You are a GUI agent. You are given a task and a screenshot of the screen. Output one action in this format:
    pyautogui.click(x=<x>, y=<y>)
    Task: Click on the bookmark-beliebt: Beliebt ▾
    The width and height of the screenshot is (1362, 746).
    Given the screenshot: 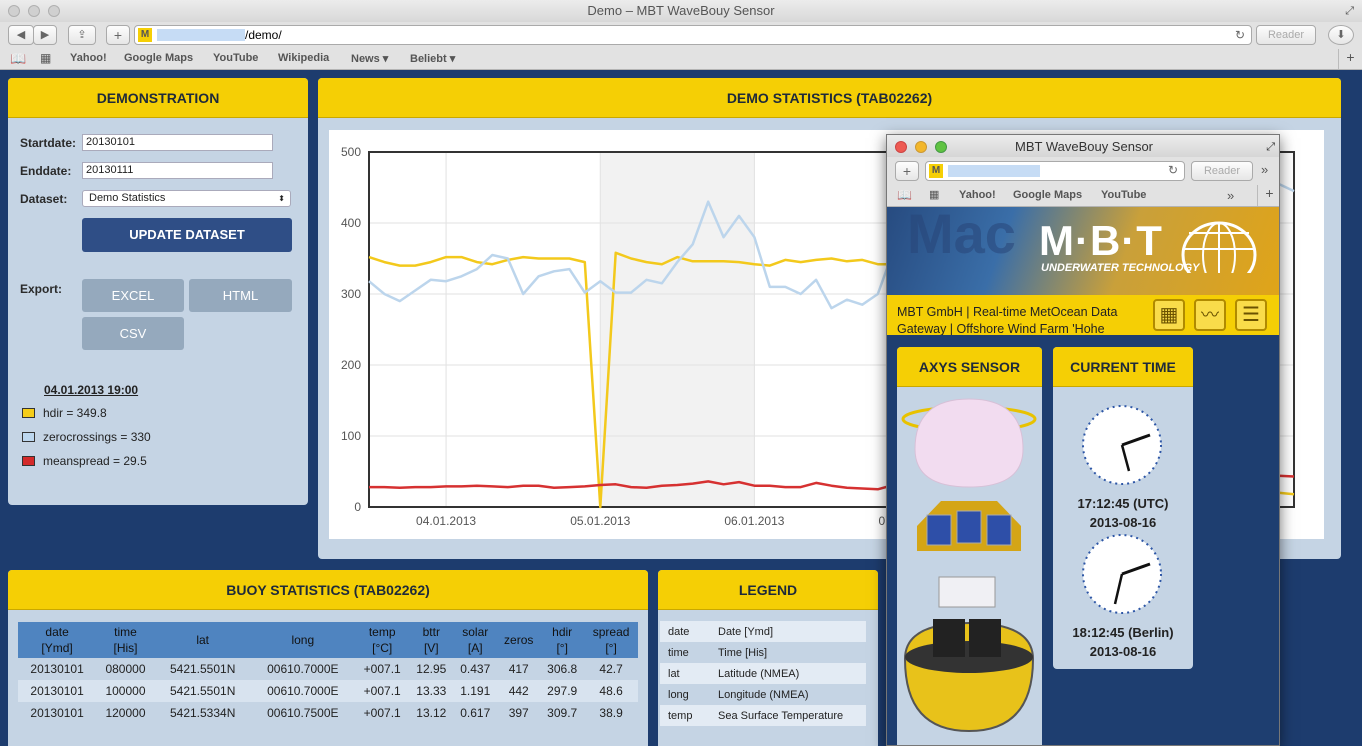 What is the action you would take?
    pyautogui.click(x=432, y=58)
    